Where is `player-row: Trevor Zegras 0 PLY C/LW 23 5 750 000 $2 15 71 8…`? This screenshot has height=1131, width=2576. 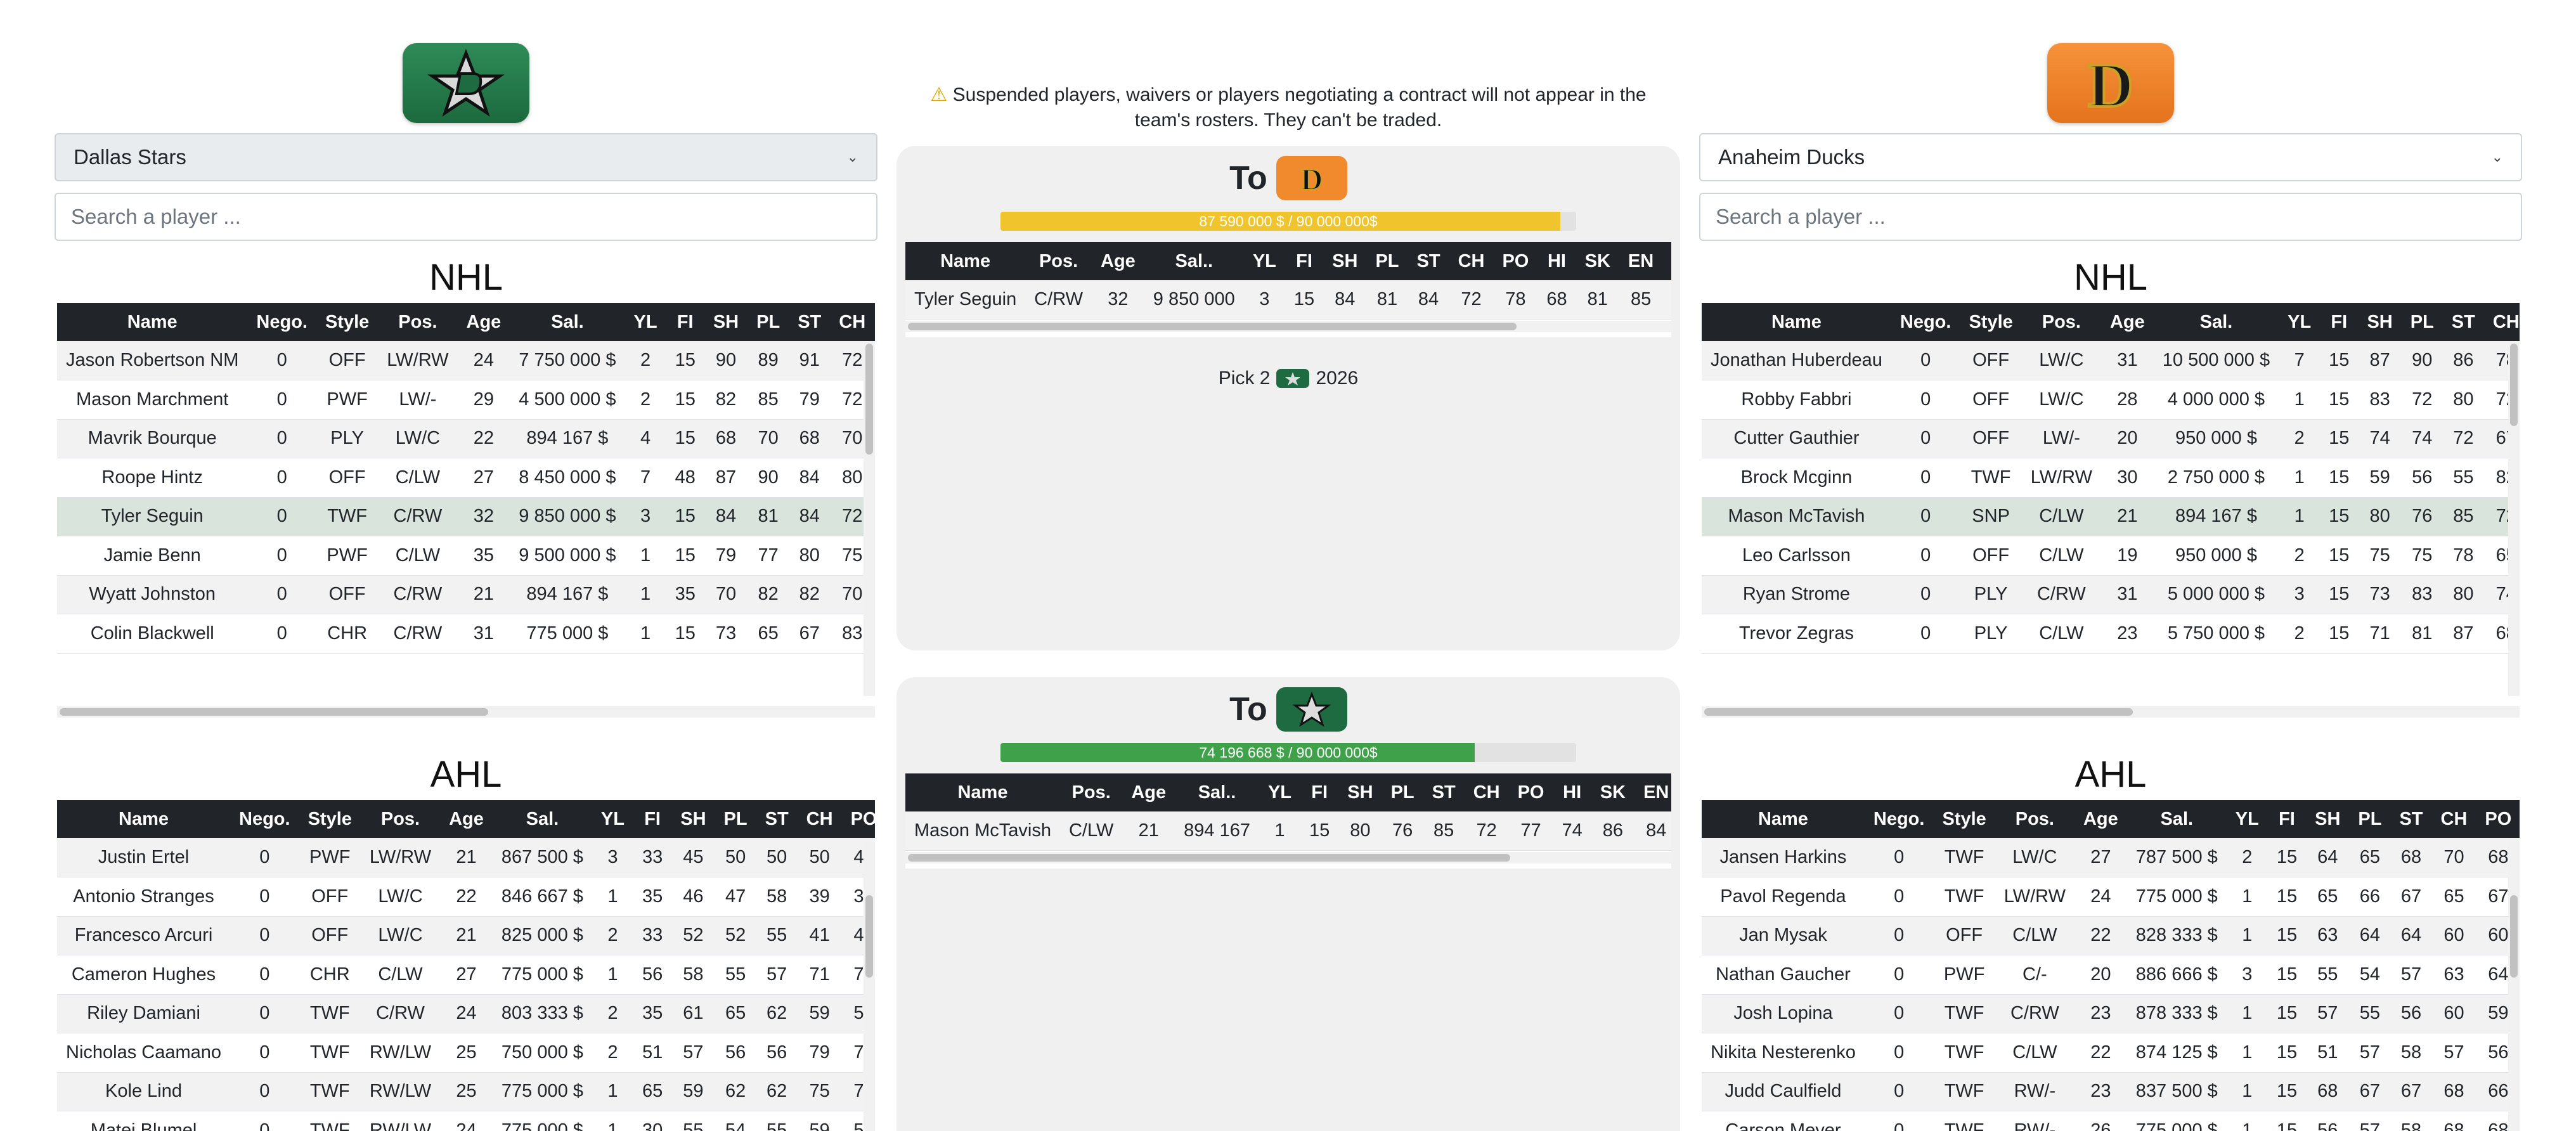
player-row: Trevor Zegras 0 PLY C/LW 23 5 750 000 $2 15 71 8… is located at coordinates (2111, 634).